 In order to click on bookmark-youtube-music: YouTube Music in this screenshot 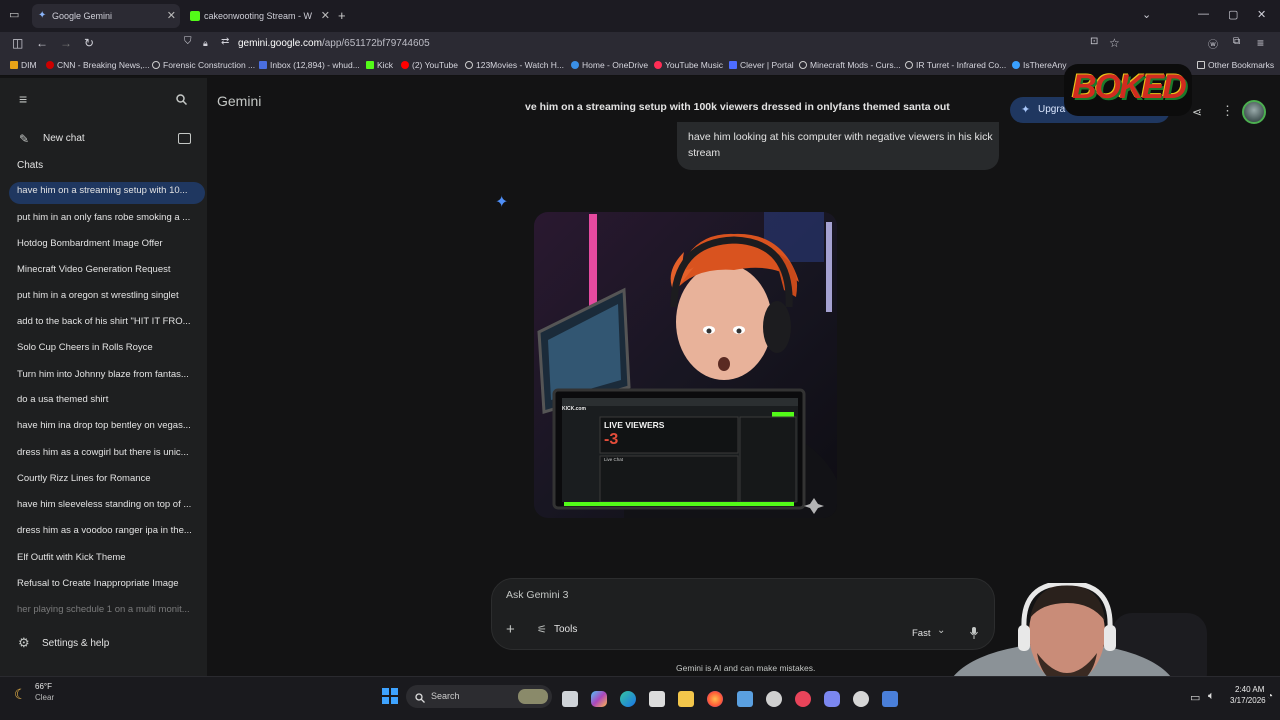, I will do `click(688, 65)`.